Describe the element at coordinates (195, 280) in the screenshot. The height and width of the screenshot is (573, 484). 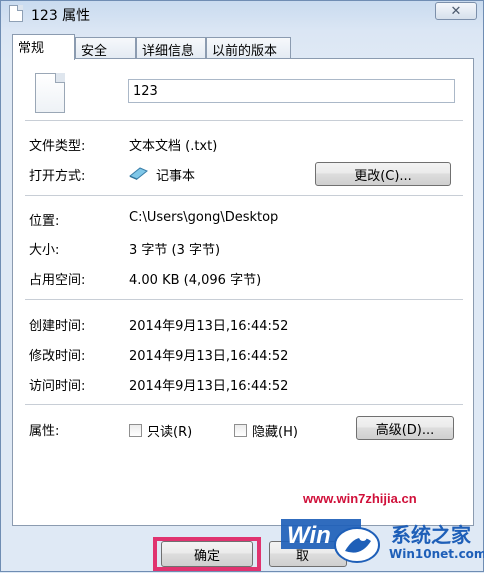
I see `size-on-disk-value: 4.00 KB (4,096 字节)` at that location.